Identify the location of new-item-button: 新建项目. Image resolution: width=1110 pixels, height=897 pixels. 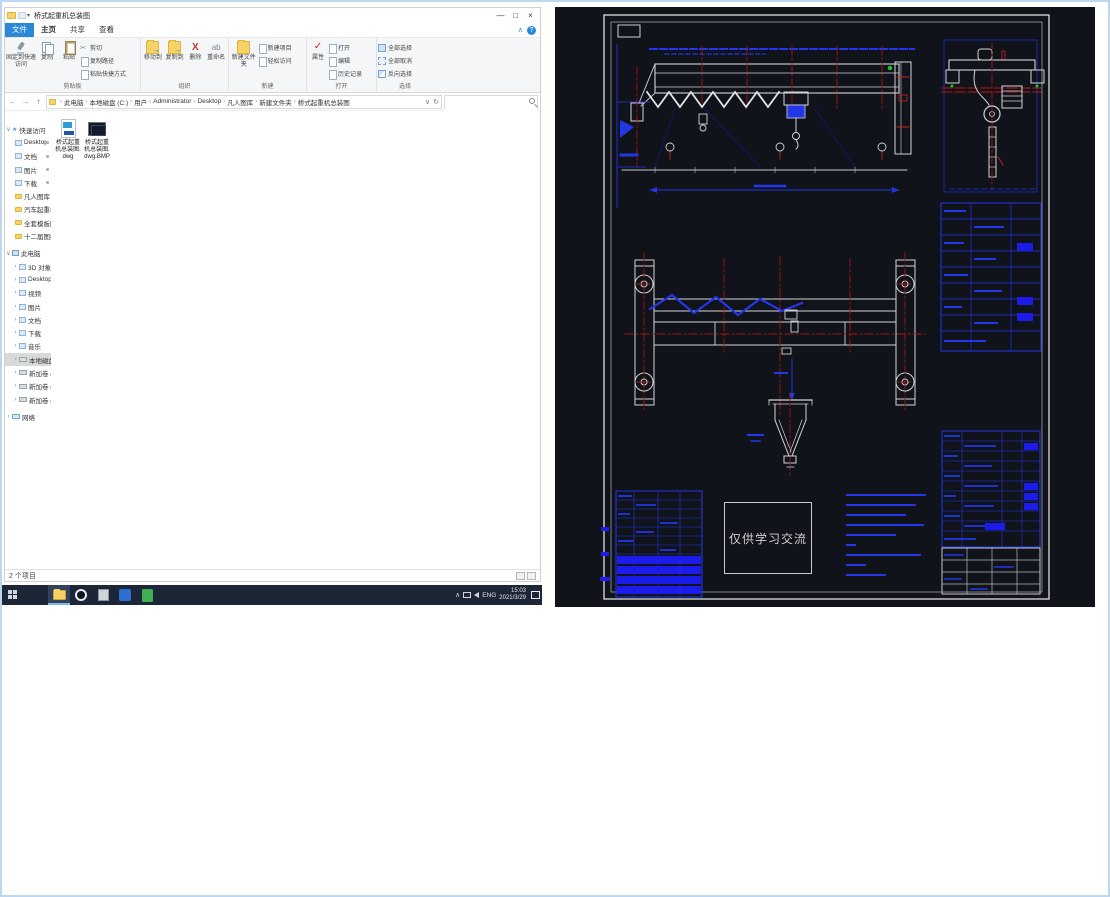
(281, 47).